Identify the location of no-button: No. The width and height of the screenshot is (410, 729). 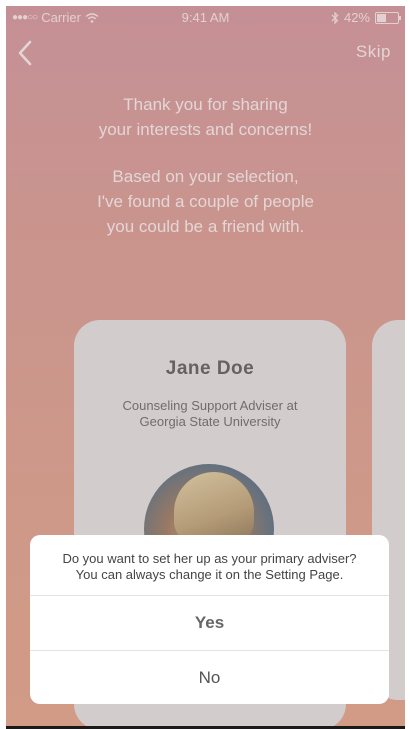
(209, 677).